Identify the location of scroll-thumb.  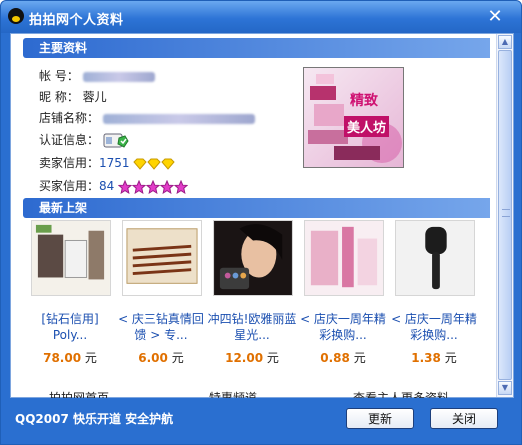
(505, 215).